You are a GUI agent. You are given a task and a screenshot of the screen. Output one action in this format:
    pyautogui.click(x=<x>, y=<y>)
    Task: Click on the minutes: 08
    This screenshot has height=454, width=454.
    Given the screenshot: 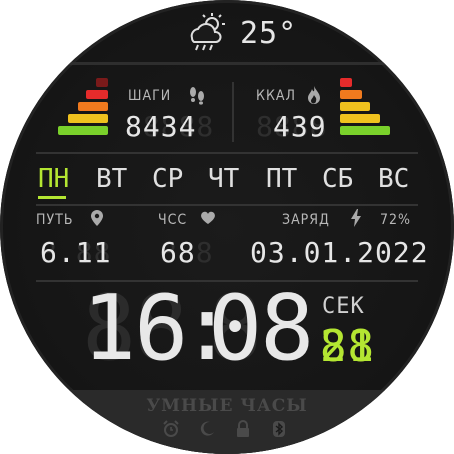 What is the action you would take?
    pyautogui.click(x=261, y=328)
    